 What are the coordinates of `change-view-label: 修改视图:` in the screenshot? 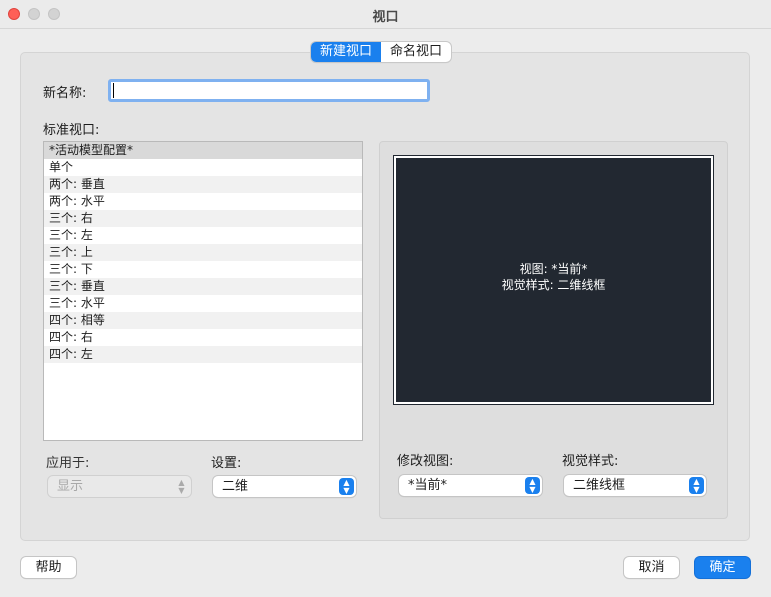 It's located at (425, 461).